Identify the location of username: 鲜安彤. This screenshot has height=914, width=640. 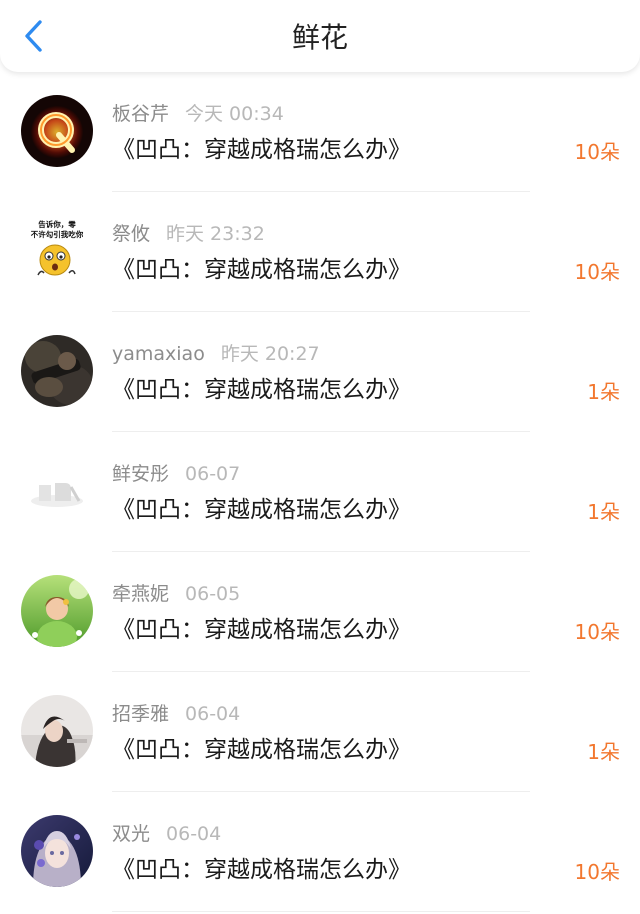
(140, 474).